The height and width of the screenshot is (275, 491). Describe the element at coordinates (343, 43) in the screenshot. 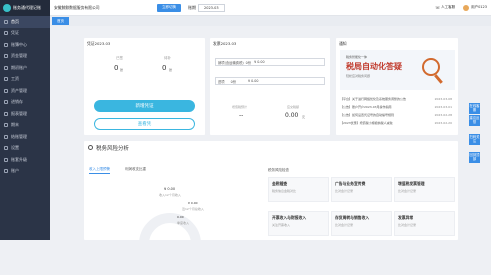

I see `notice-card-title: 通知` at that location.